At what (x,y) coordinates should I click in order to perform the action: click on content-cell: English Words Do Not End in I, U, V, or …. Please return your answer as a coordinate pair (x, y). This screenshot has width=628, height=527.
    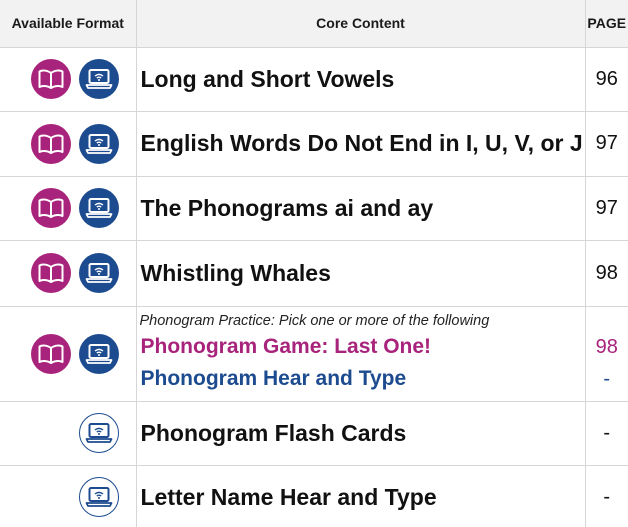
    Looking at the image, I should click on (361, 143).